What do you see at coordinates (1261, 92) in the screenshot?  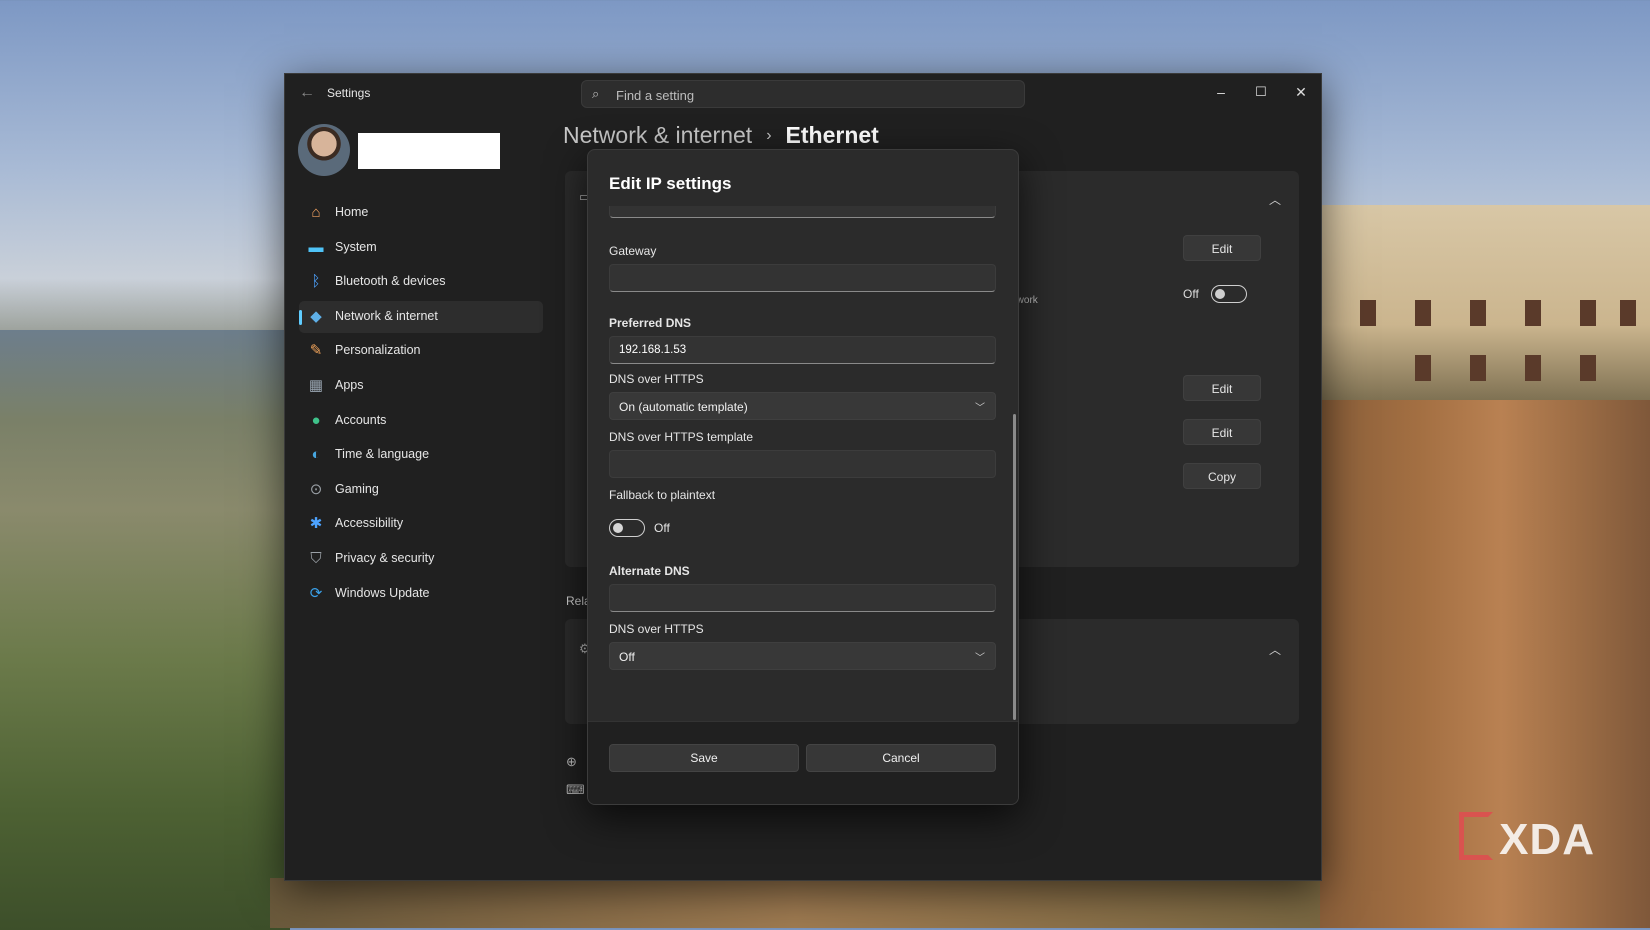 I see `maximize-button: ☐` at bounding box center [1261, 92].